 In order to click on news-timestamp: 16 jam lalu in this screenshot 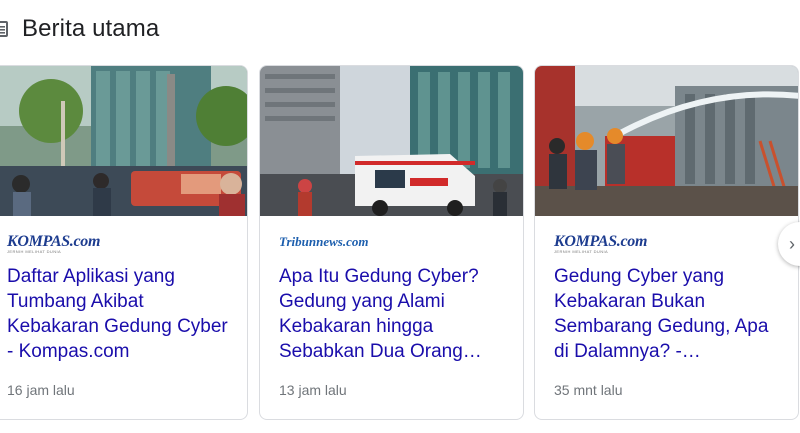, I will do `click(41, 390)`.